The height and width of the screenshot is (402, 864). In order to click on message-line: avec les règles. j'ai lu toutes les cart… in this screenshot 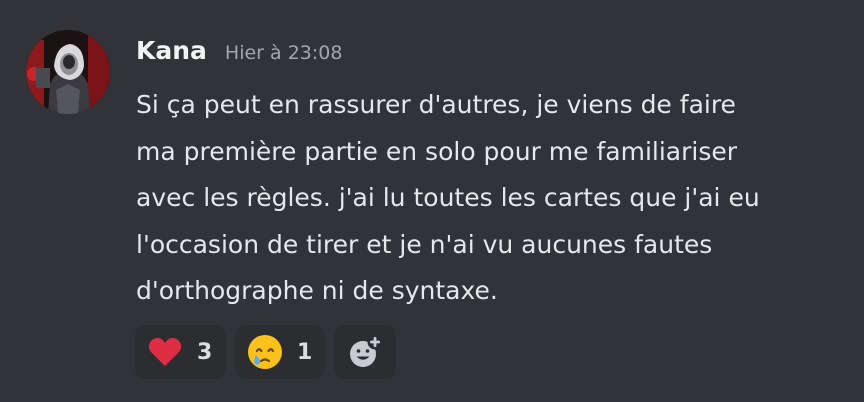, I will do `click(448, 197)`.